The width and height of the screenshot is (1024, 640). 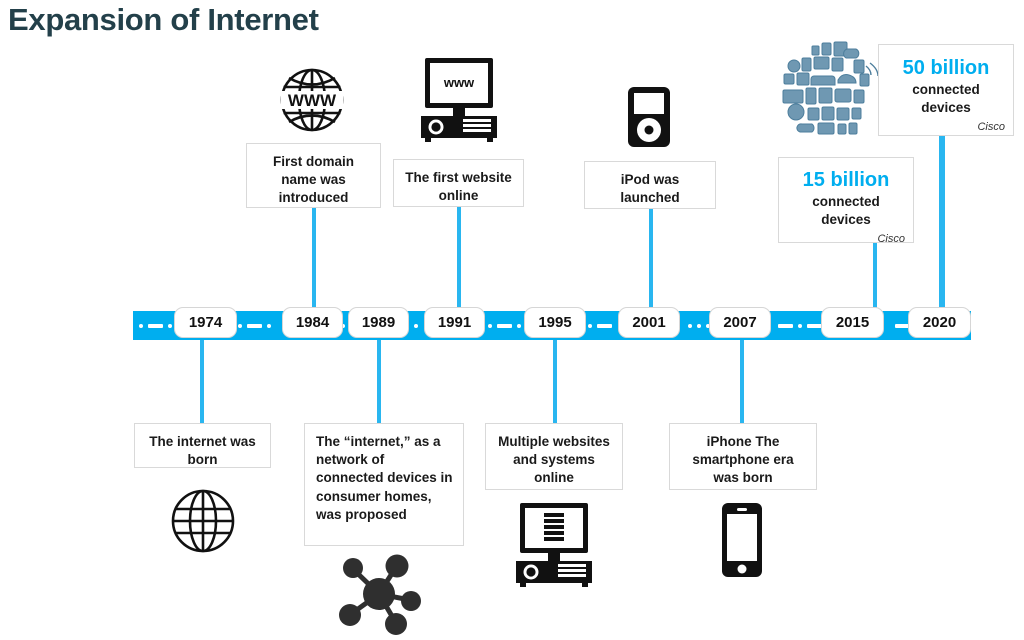 What do you see at coordinates (458, 183) in the screenshot?
I see `callout-1991: The first website online` at bounding box center [458, 183].